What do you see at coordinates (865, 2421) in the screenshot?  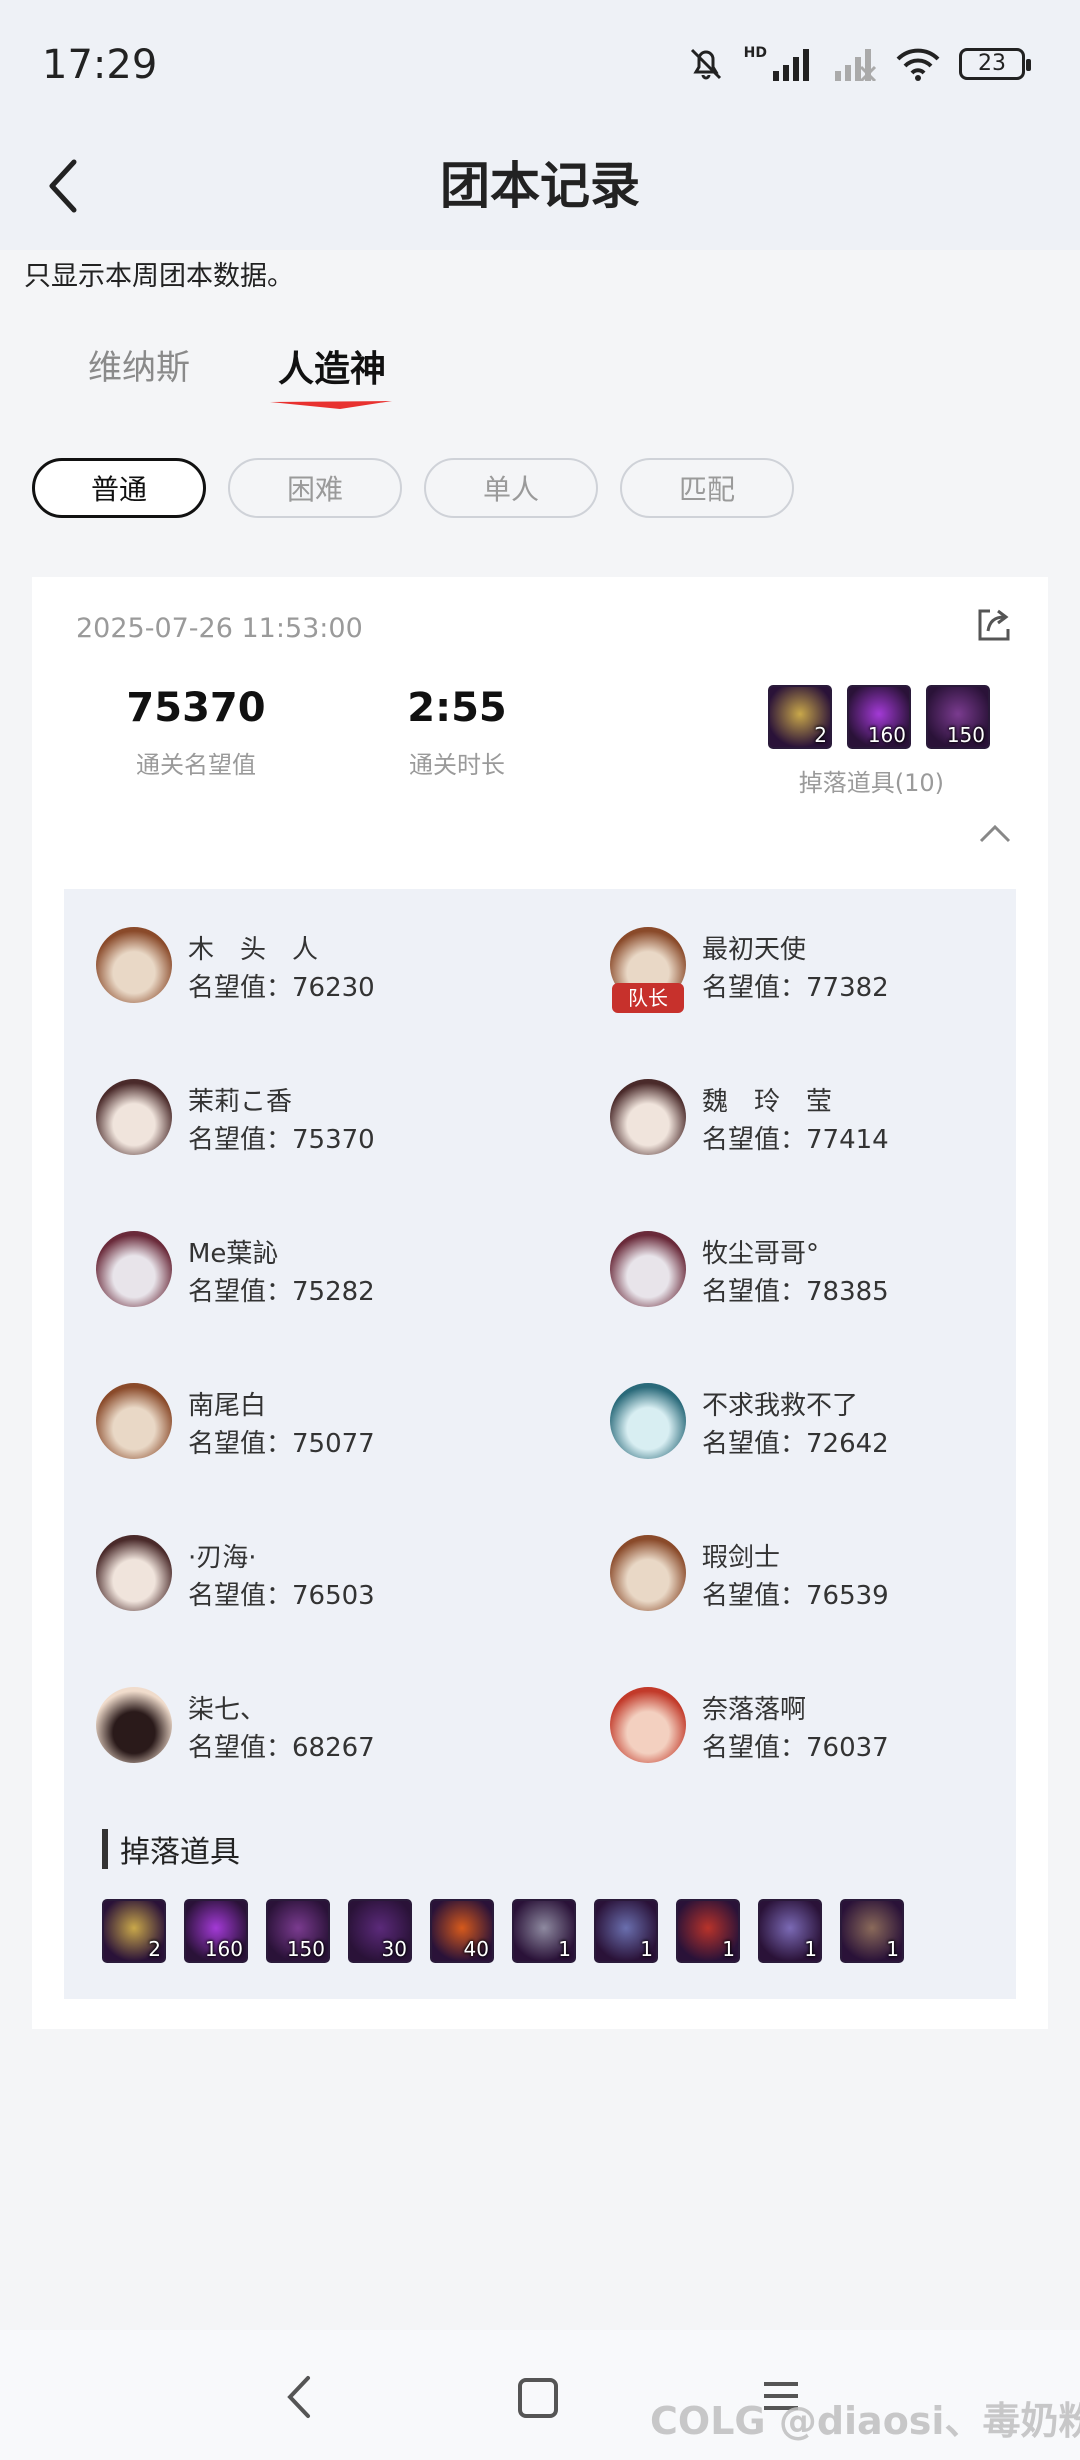 I see `watermark-text: COLG @diaosi、毒奶粉` at bounding box center [865, 2421].